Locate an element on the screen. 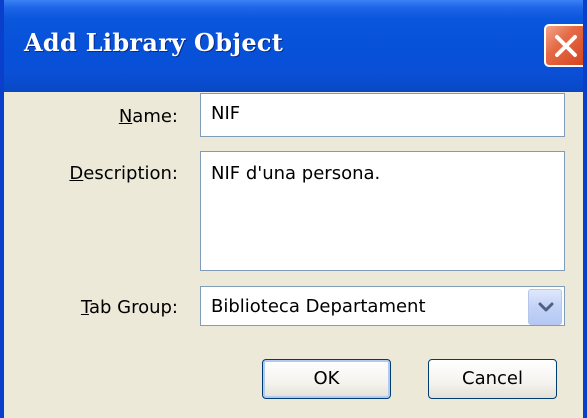 The width and height of the screenshot is (587, 418). tabgroup-label-text: ab Group: is located at coordinates (133, 307).